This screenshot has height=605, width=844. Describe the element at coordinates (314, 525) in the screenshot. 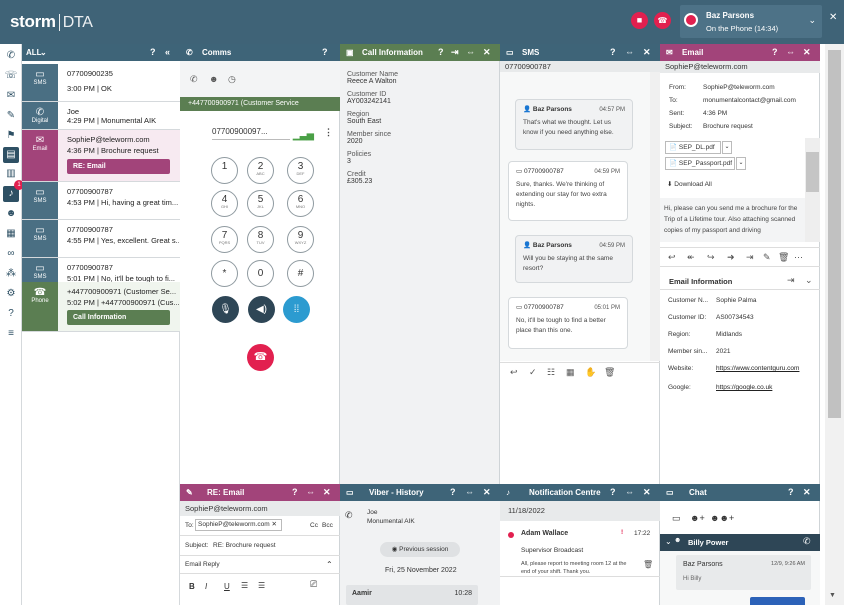

I see `cc-link: Cc` at that location.